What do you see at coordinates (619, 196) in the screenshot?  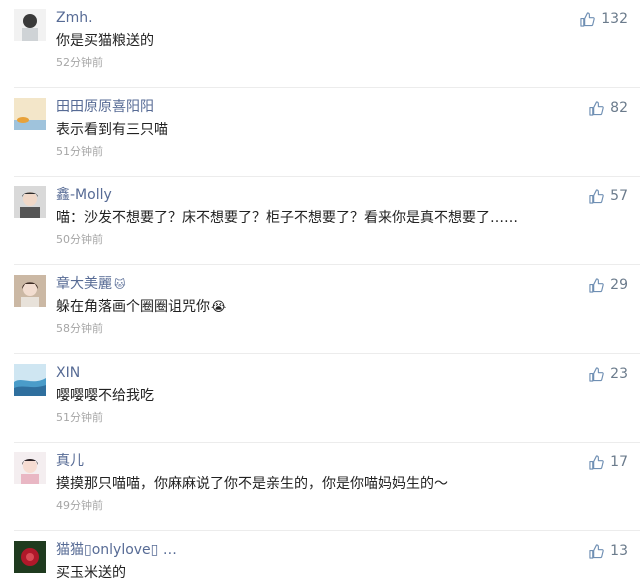 I see `like-count: 57` at bounding box center [619, 196].